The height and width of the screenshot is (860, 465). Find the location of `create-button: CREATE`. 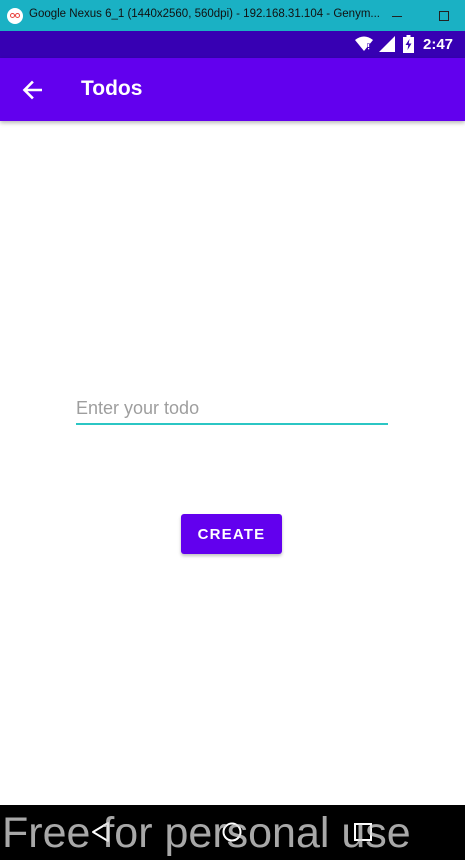

create-button: CREATE is located at coordinates (231, 534).